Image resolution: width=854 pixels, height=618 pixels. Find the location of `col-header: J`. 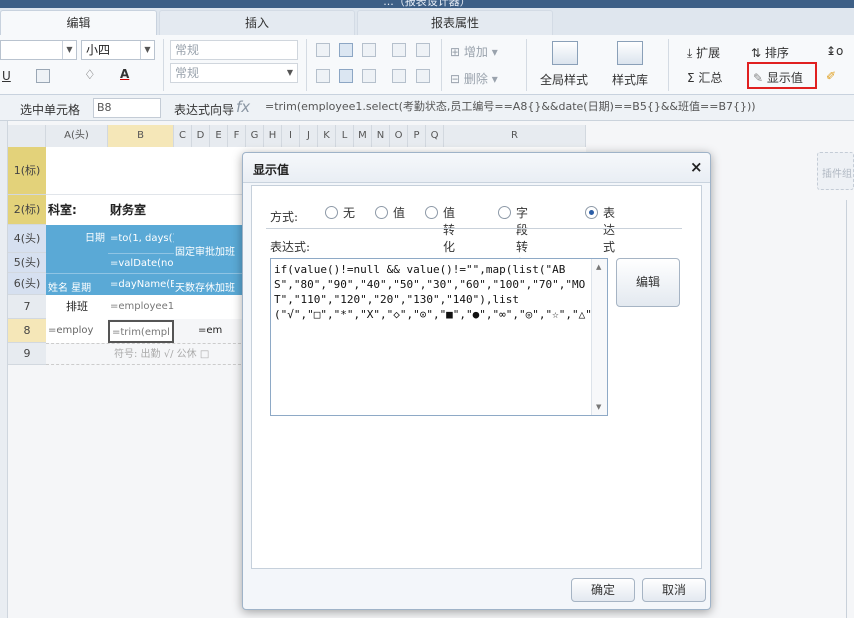

col-header: J is located at coordinates (309, 136).